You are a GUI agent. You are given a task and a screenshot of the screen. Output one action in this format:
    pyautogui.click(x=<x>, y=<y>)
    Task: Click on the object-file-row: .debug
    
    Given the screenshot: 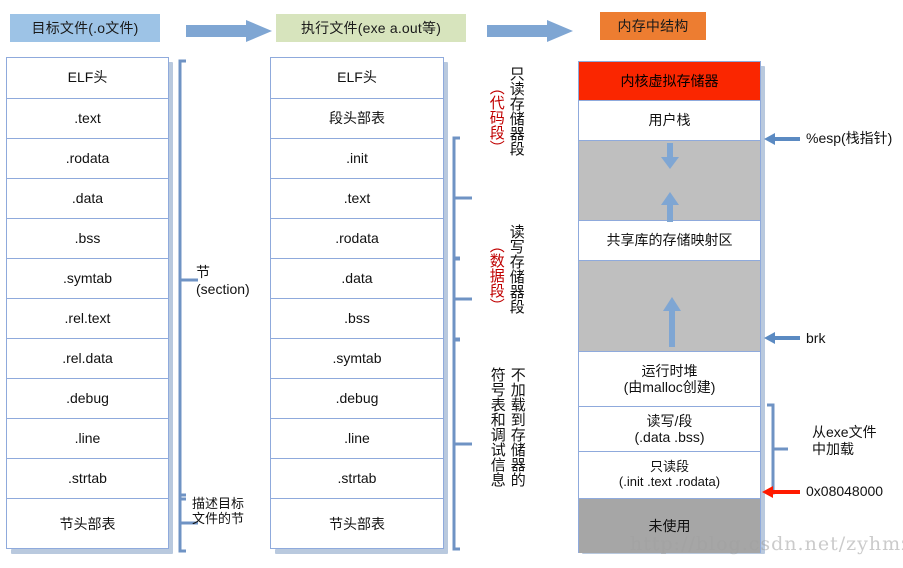 What is the action you would take?
    pyautogui.click(x=87, y=399)
    